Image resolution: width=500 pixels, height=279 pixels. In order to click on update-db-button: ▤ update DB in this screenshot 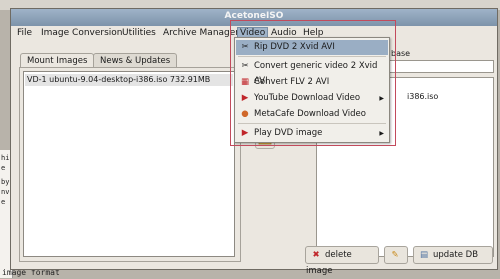, I will do `click(453, 255)`.